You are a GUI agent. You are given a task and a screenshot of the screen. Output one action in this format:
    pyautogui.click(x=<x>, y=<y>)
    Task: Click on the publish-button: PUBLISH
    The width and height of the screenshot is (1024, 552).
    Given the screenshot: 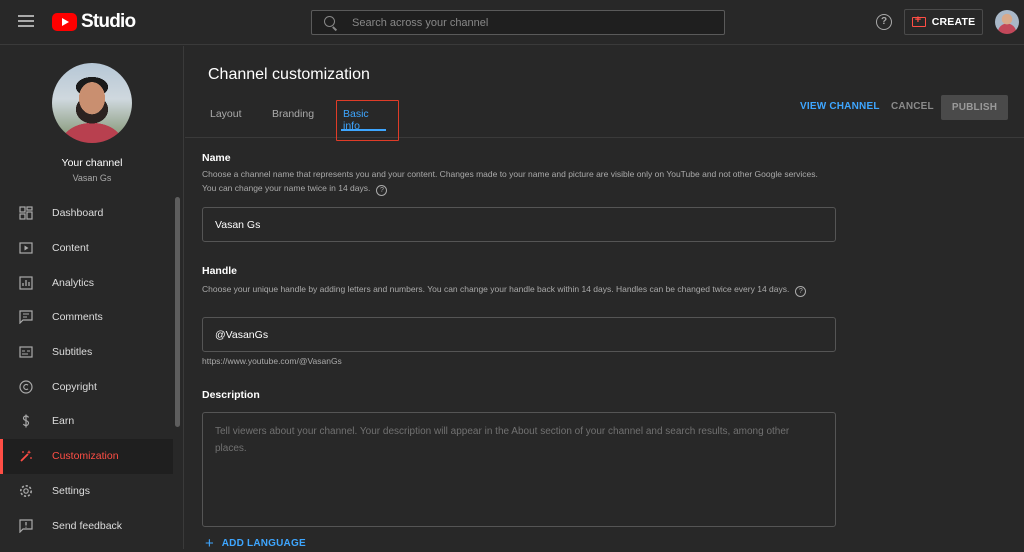 What is the action you would take?
    pyautogui.click(x=974, y=107)
    